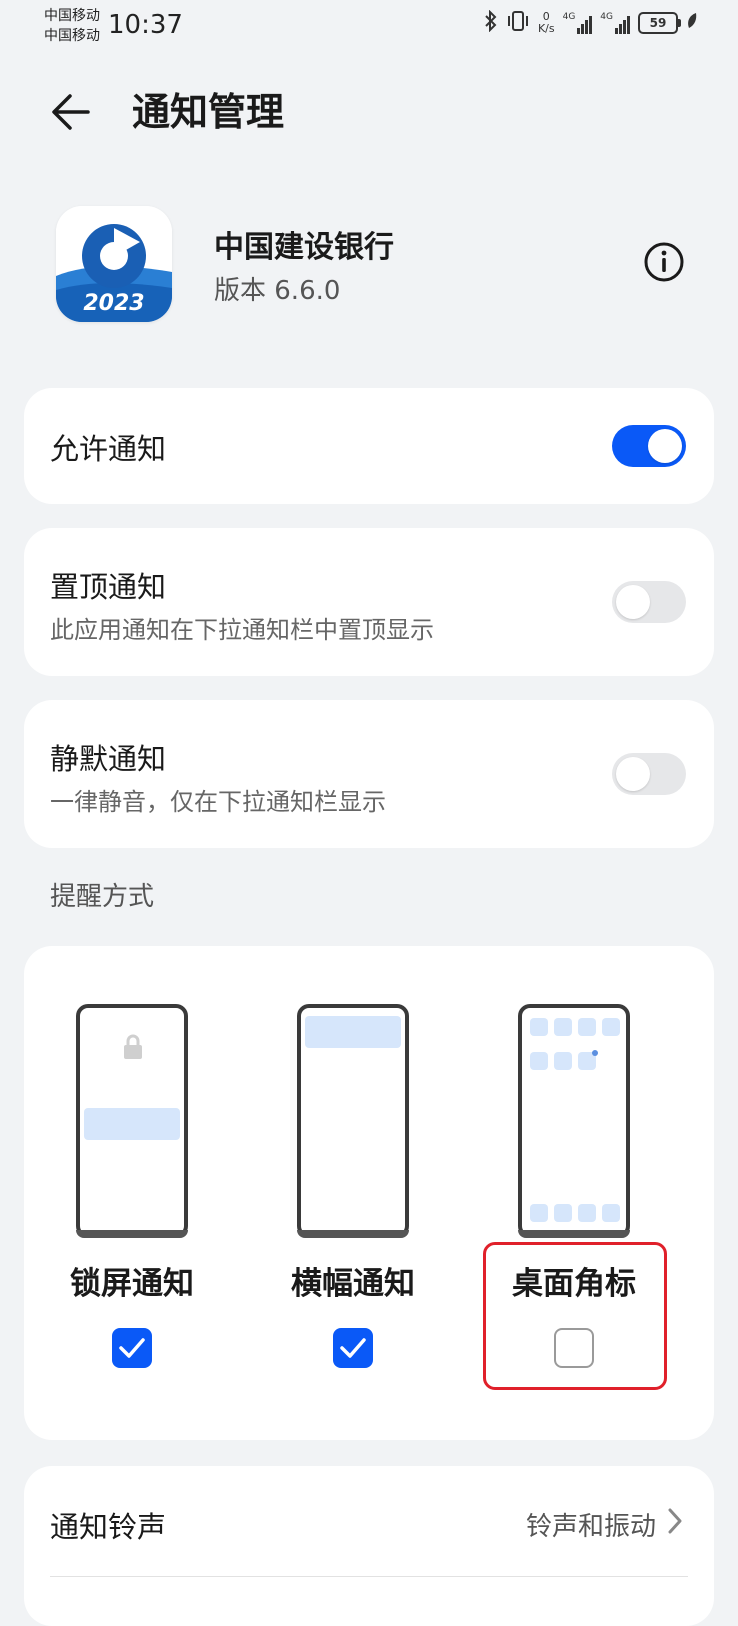  I want to click on badge-dot-icon, so click(595, 1053).